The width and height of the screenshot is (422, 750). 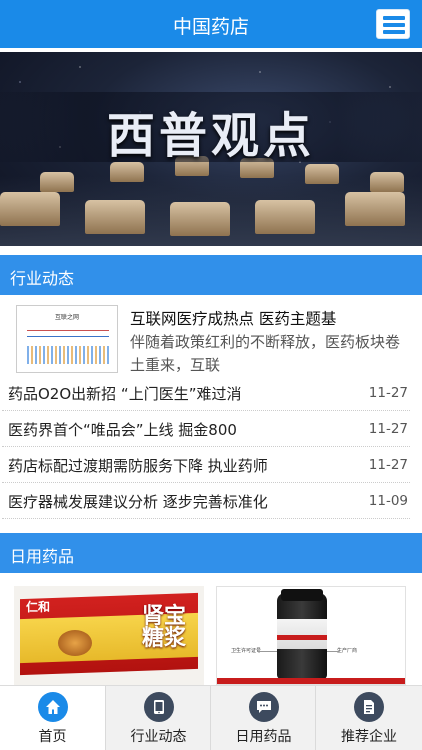 I want to click on section-header-daily-medicine: 日用药品, so click(x=211, y=553).